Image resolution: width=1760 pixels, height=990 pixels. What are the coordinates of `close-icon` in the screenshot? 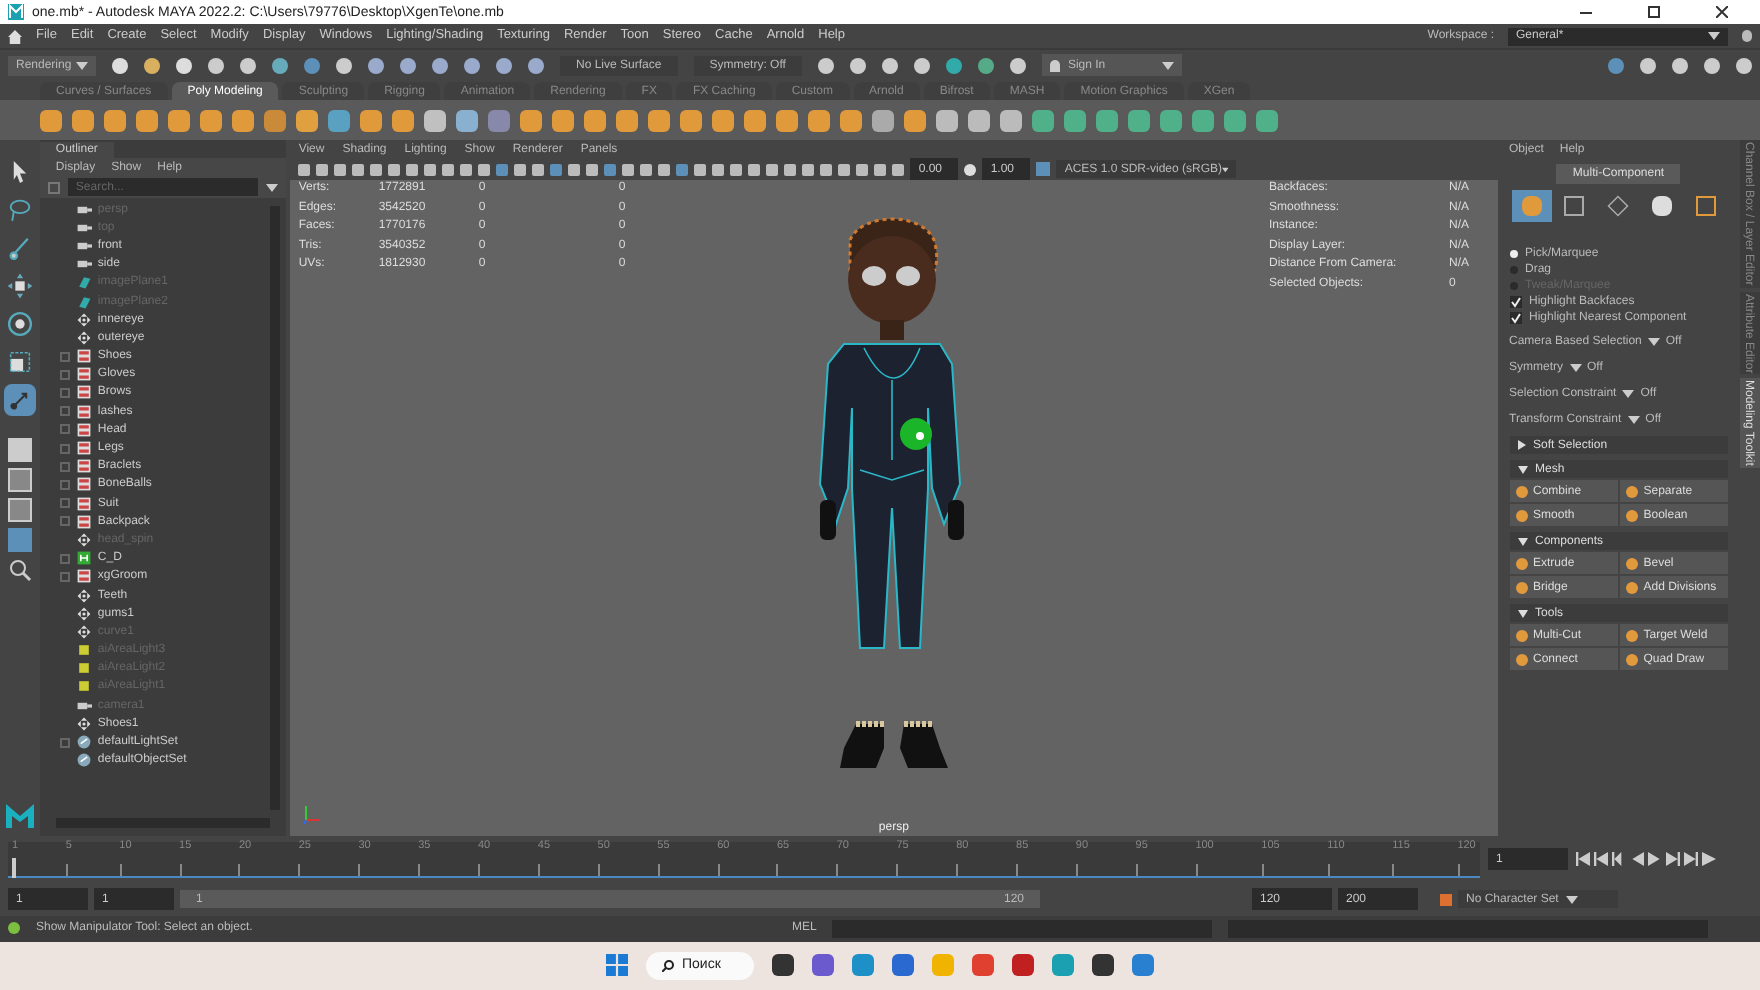 It's located at (1722, 12).